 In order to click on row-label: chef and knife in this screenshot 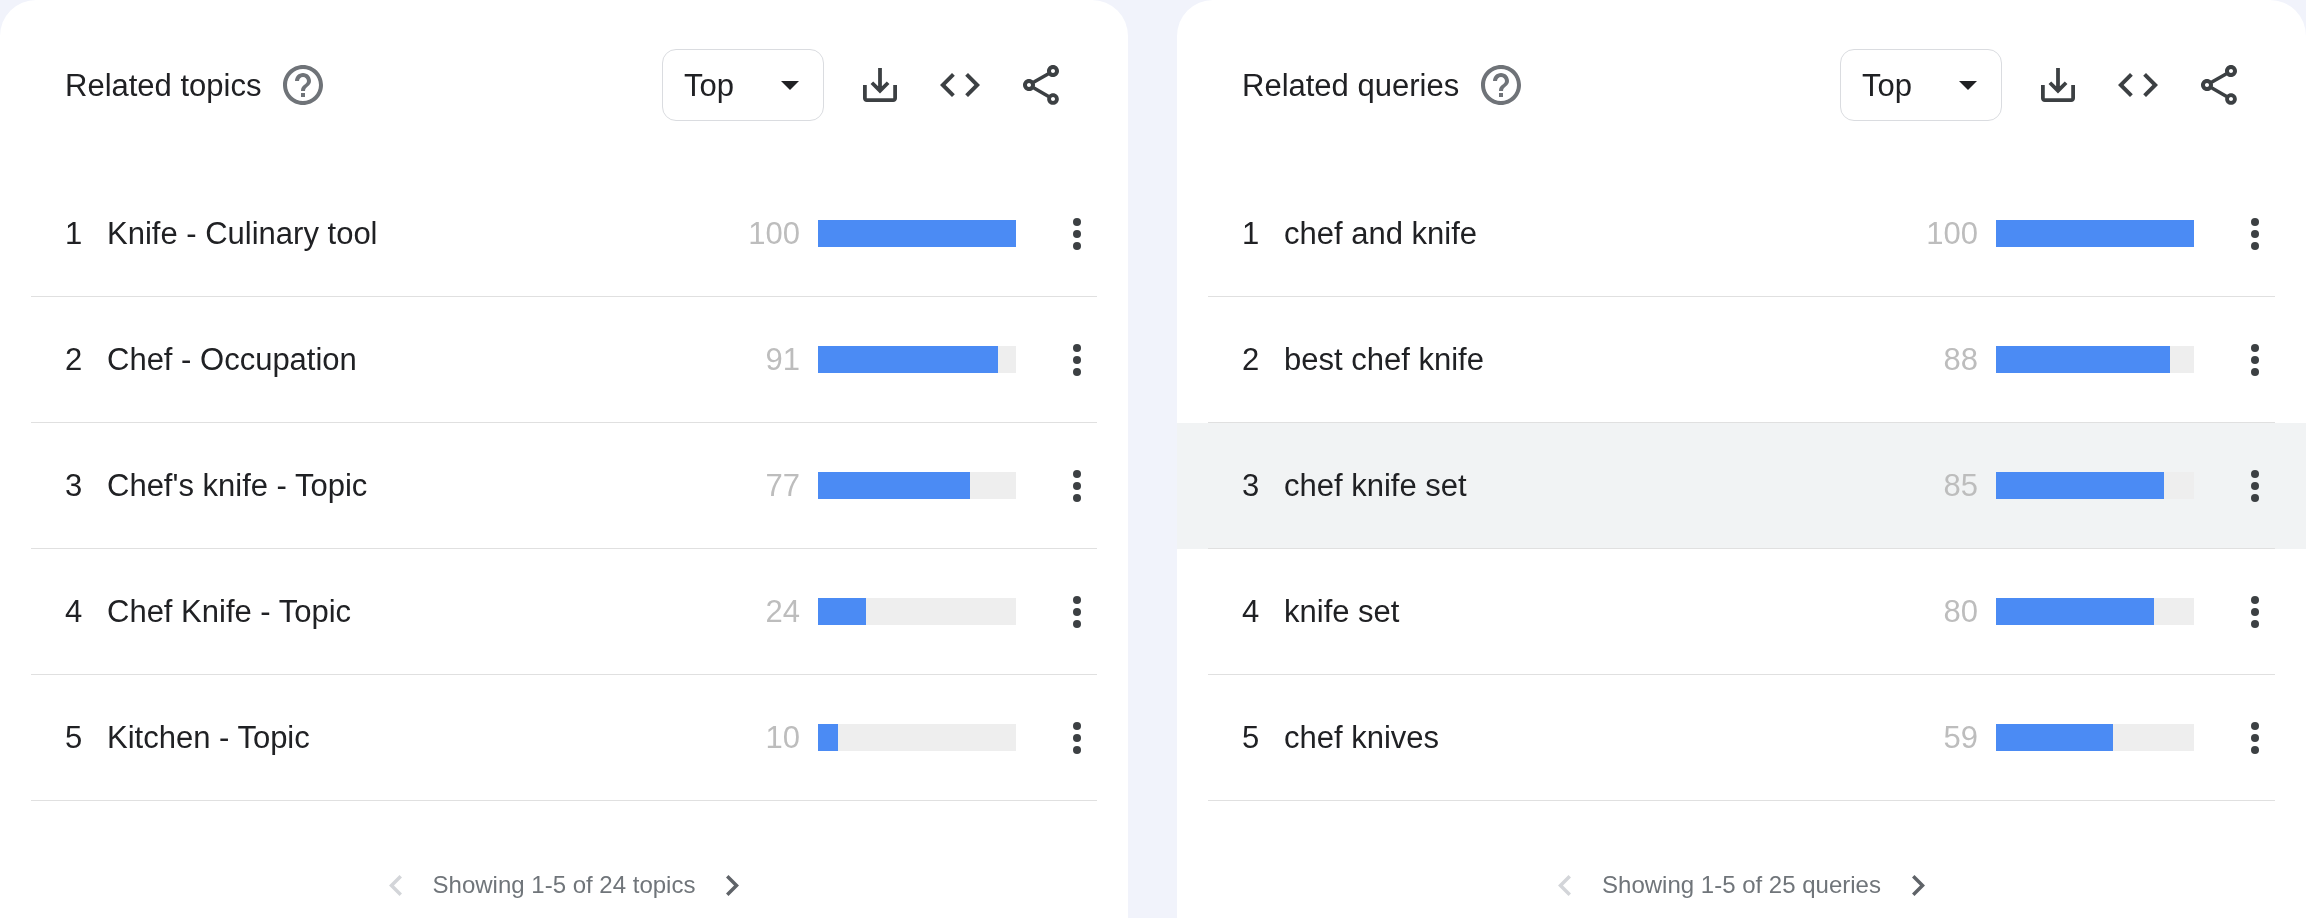, I will do `click(1381, 233)`.